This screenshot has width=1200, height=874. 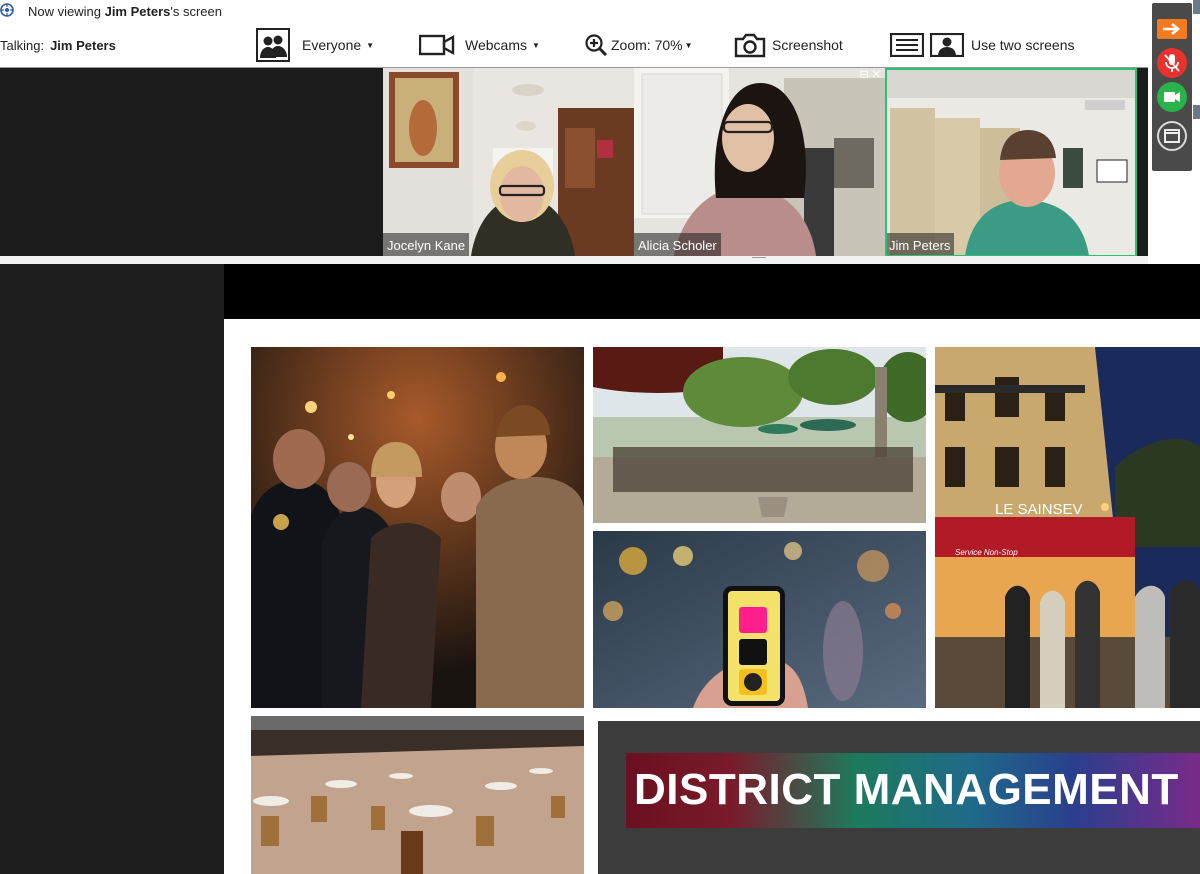 What do you see at coordinates (426, 244) in the screenshot?
I see `participant-name: Jocelyn Kane` at bounding box center [426, 244].